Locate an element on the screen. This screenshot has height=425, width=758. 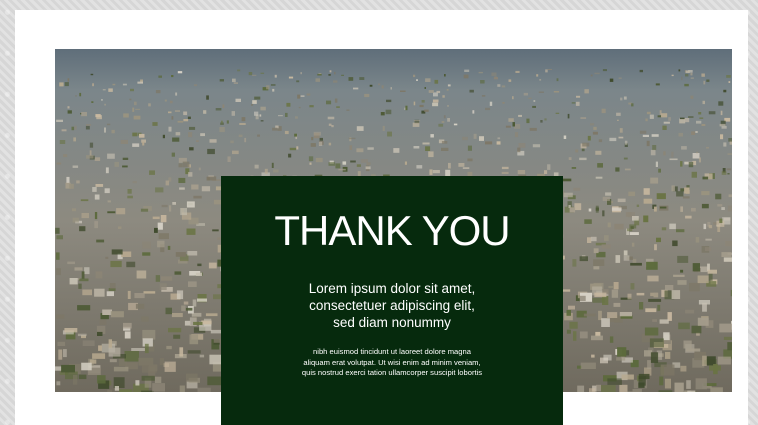
subtitle-line: Lorem ipsum dolor sit amet, is located at coordinates (392, 288).